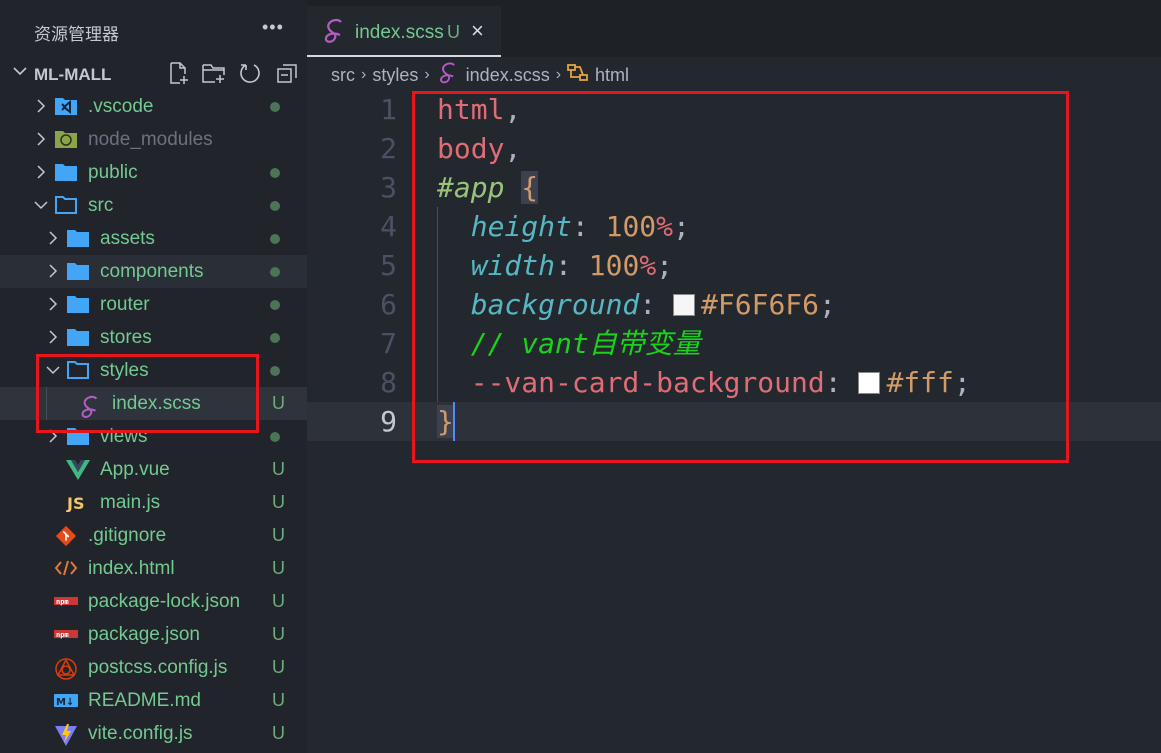 This screenshot has width=1161, height=753. I want to click on tree-item-label: .vscode, so click(121, 106).